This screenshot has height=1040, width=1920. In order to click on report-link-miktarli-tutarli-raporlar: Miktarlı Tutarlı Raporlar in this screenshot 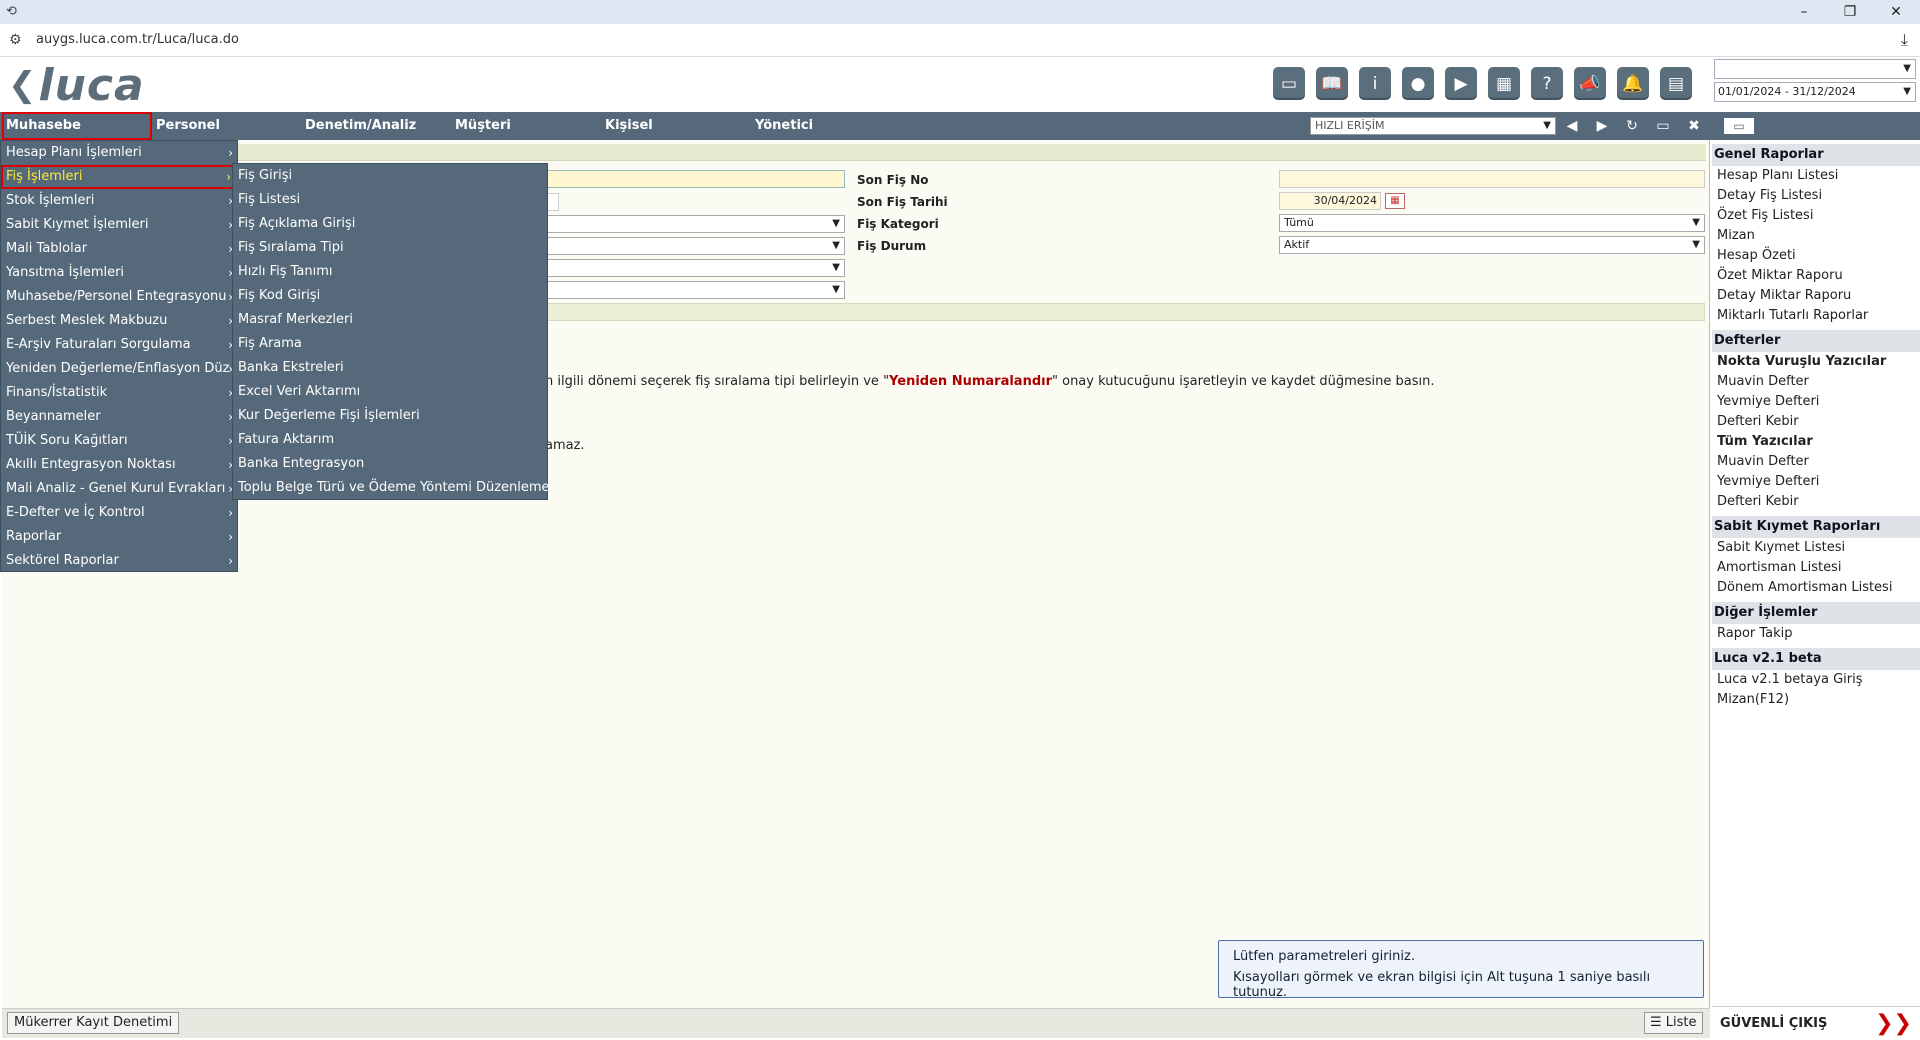, I will do `click(1816, 316)`.